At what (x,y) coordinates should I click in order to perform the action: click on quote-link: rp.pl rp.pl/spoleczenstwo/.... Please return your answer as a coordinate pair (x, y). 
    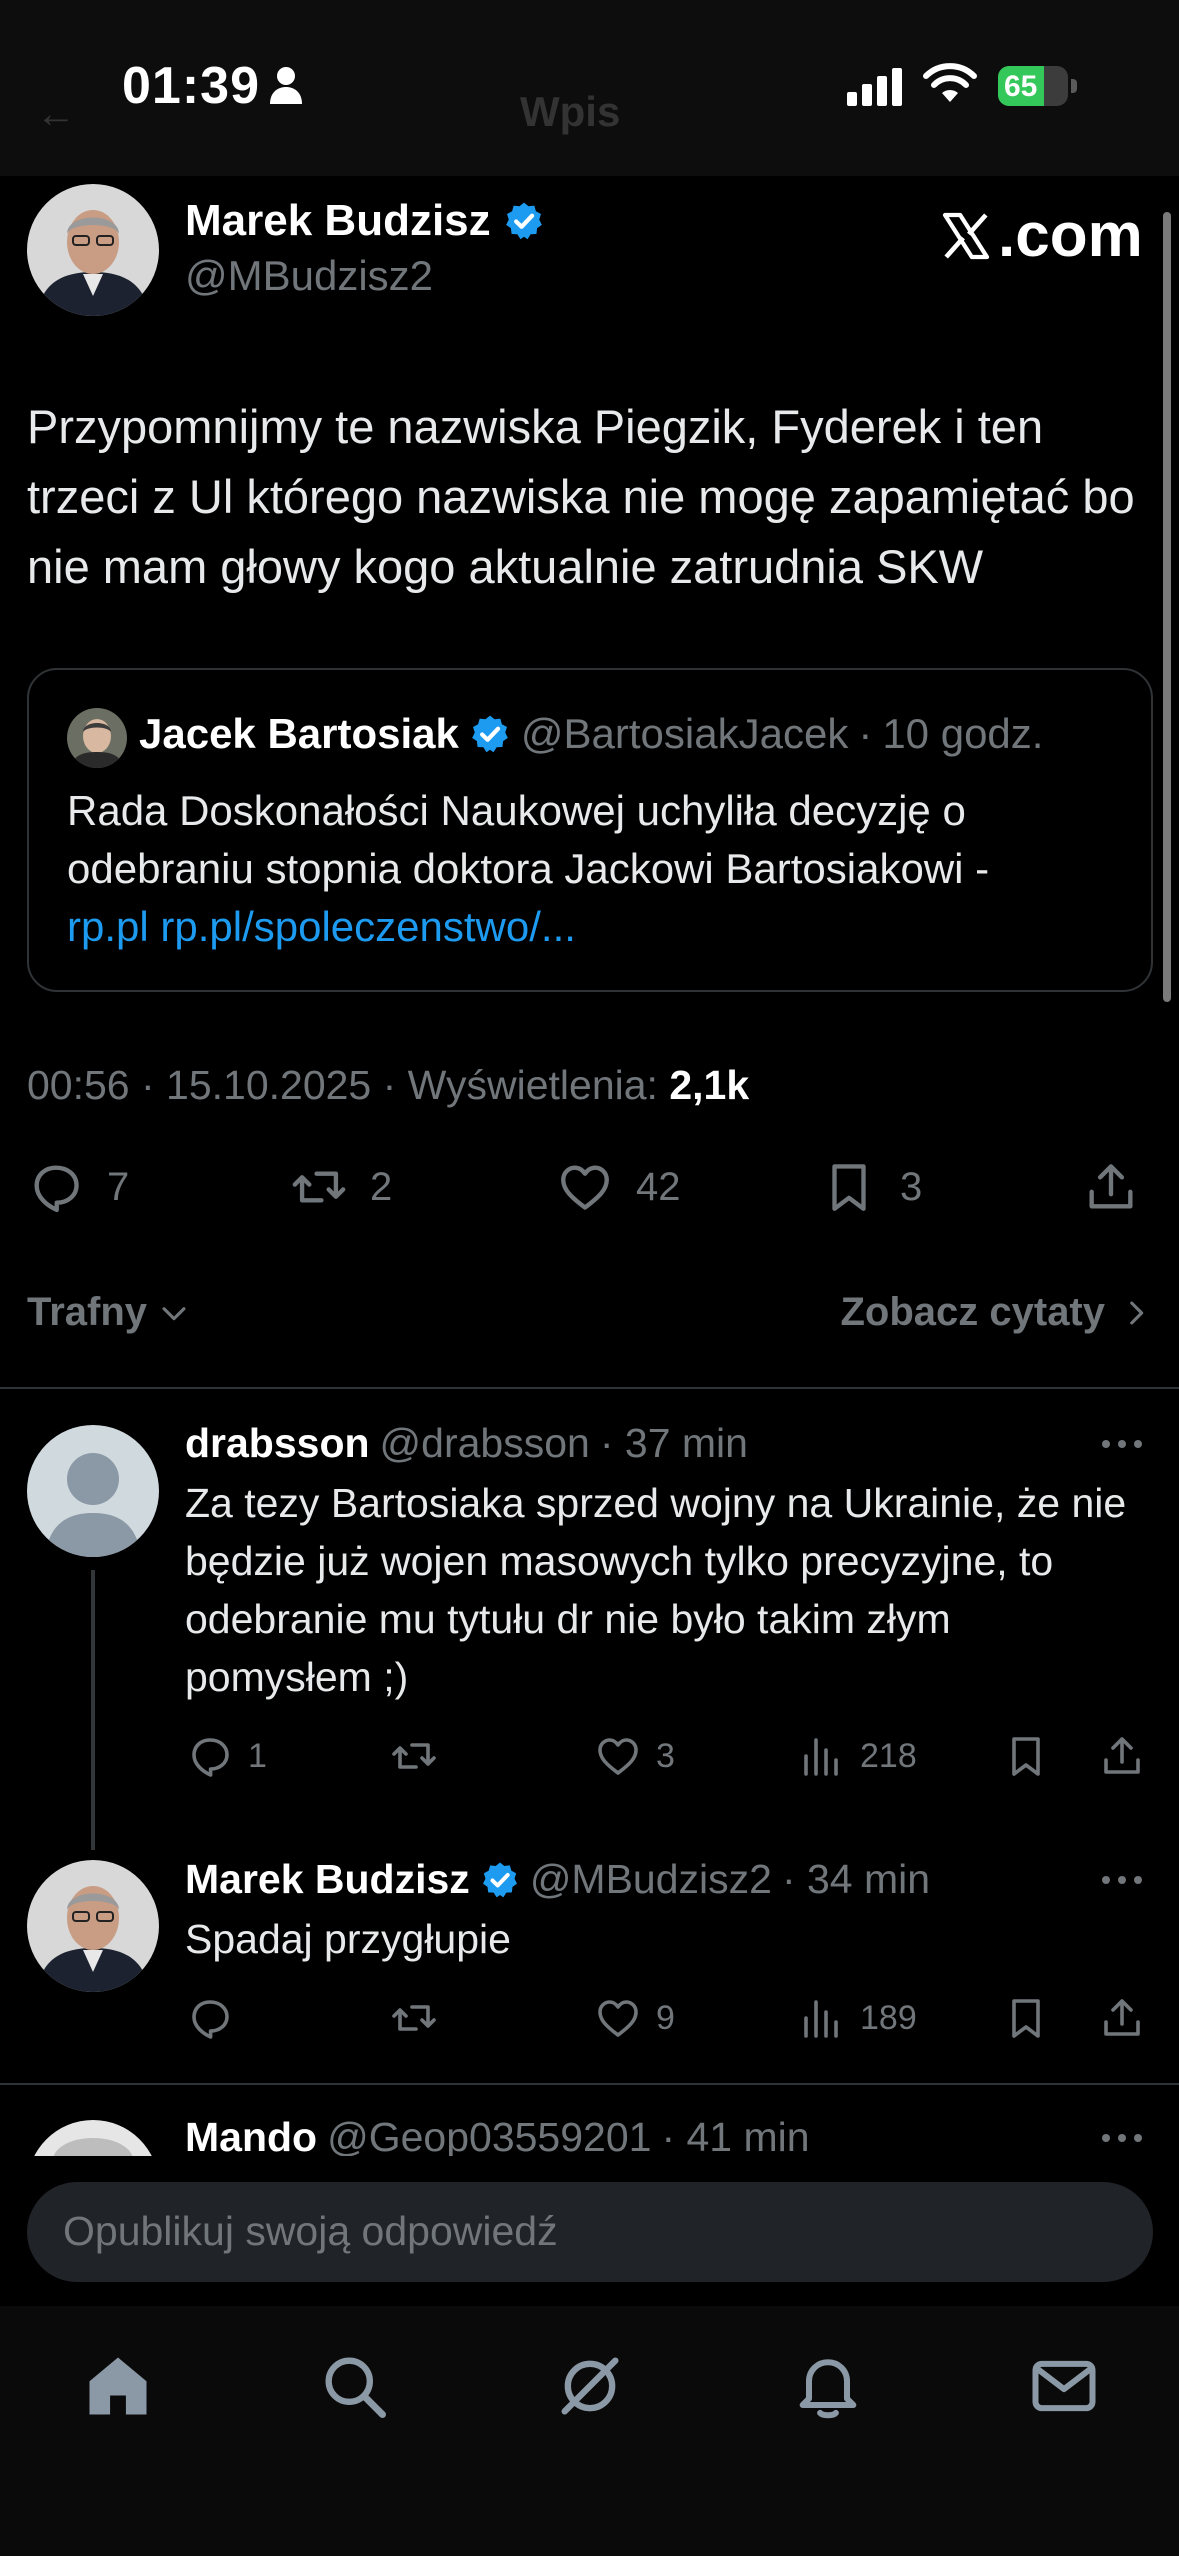
    Looking at the image, I should click on (321, 926).